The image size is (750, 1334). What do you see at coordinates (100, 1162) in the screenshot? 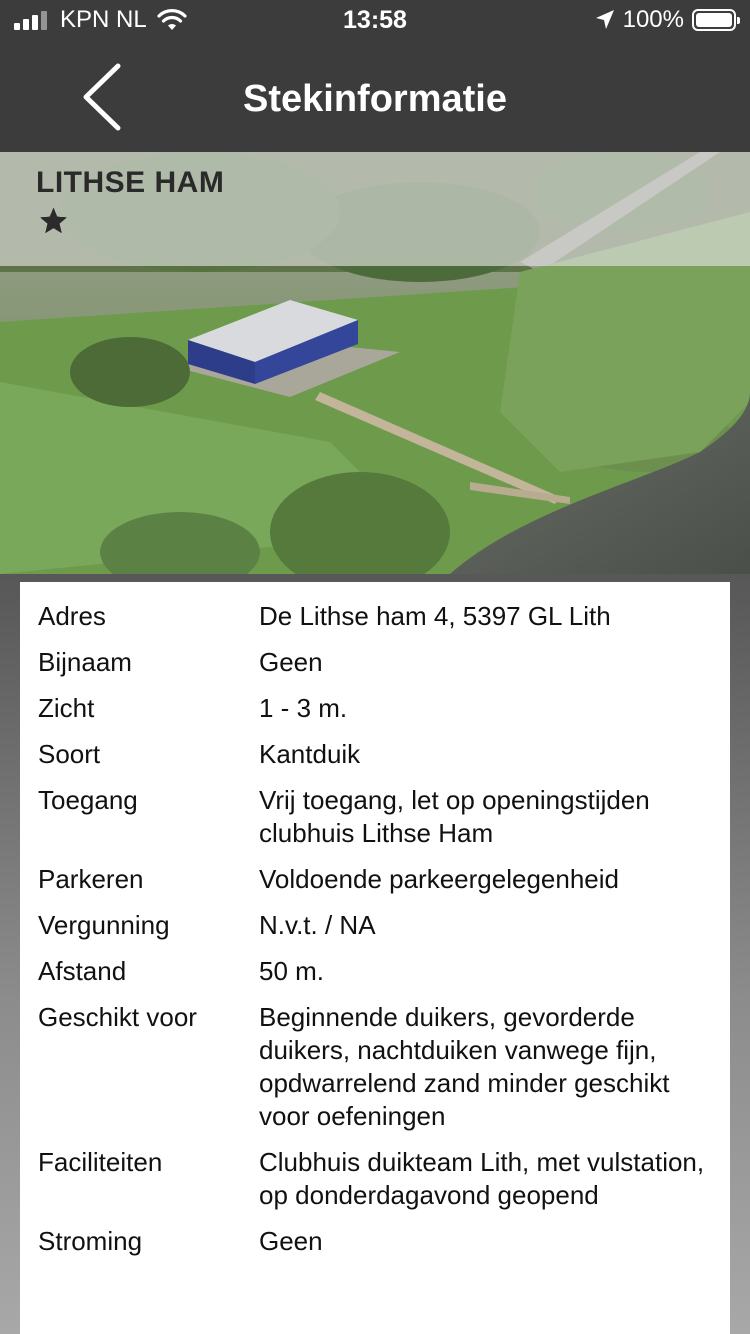
I see `detail-label: Faciliteiten` at bounding box center [100, 1162].